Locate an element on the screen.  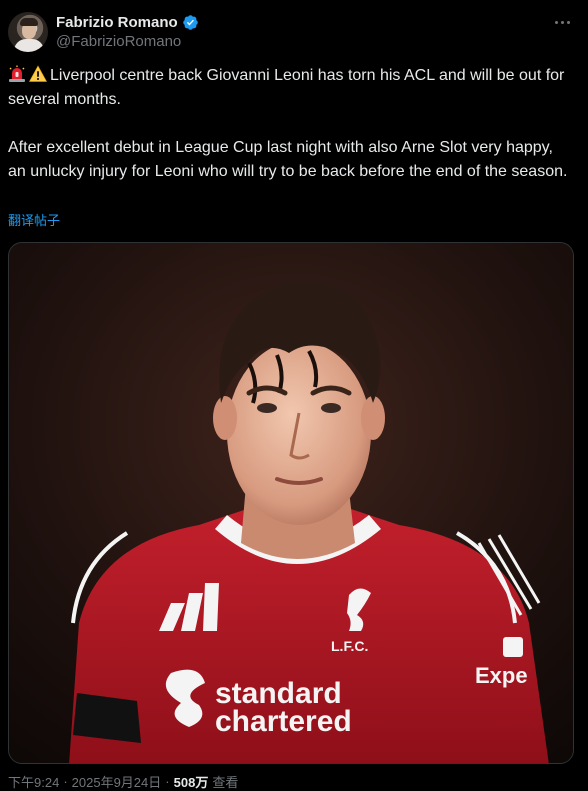
avatar-body-shape is located at coordinates (29, 45).